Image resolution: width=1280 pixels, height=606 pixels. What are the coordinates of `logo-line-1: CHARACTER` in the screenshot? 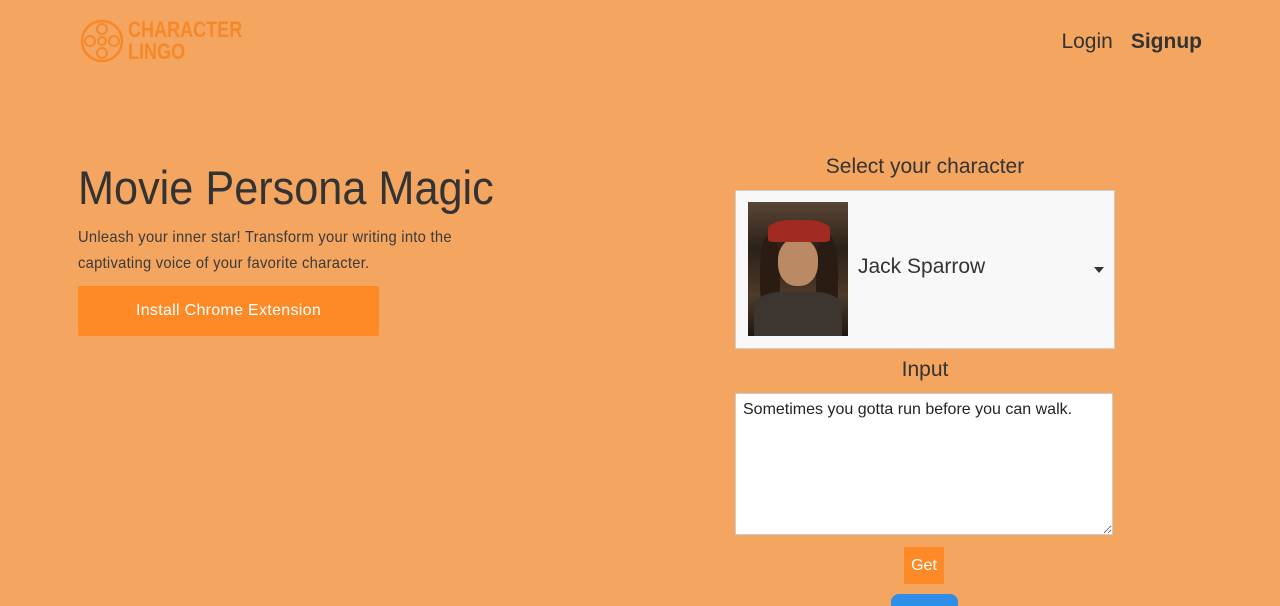 It's located at (185, 29).